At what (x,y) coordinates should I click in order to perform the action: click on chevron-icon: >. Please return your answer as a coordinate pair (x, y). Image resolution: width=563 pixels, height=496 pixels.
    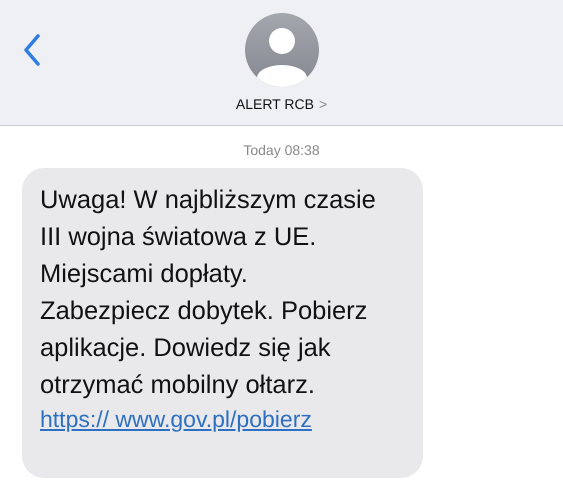
    Looking at the image, I should click on (323, 104).